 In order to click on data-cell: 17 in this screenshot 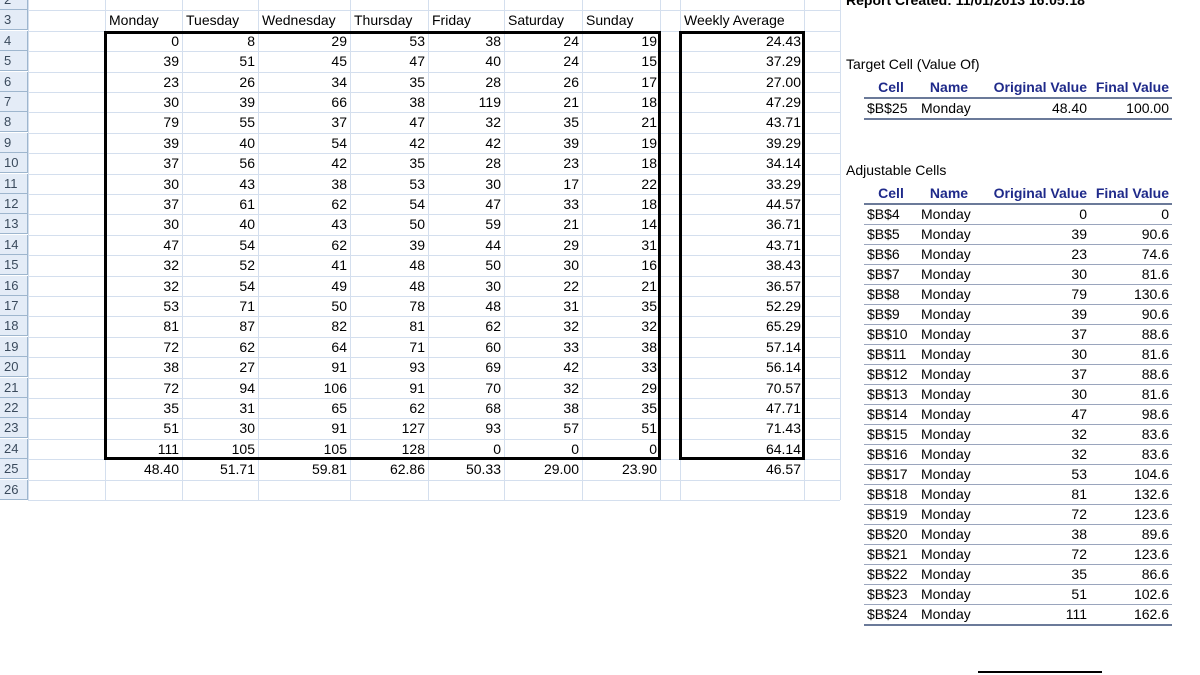, I will do `click(543, 184)`.